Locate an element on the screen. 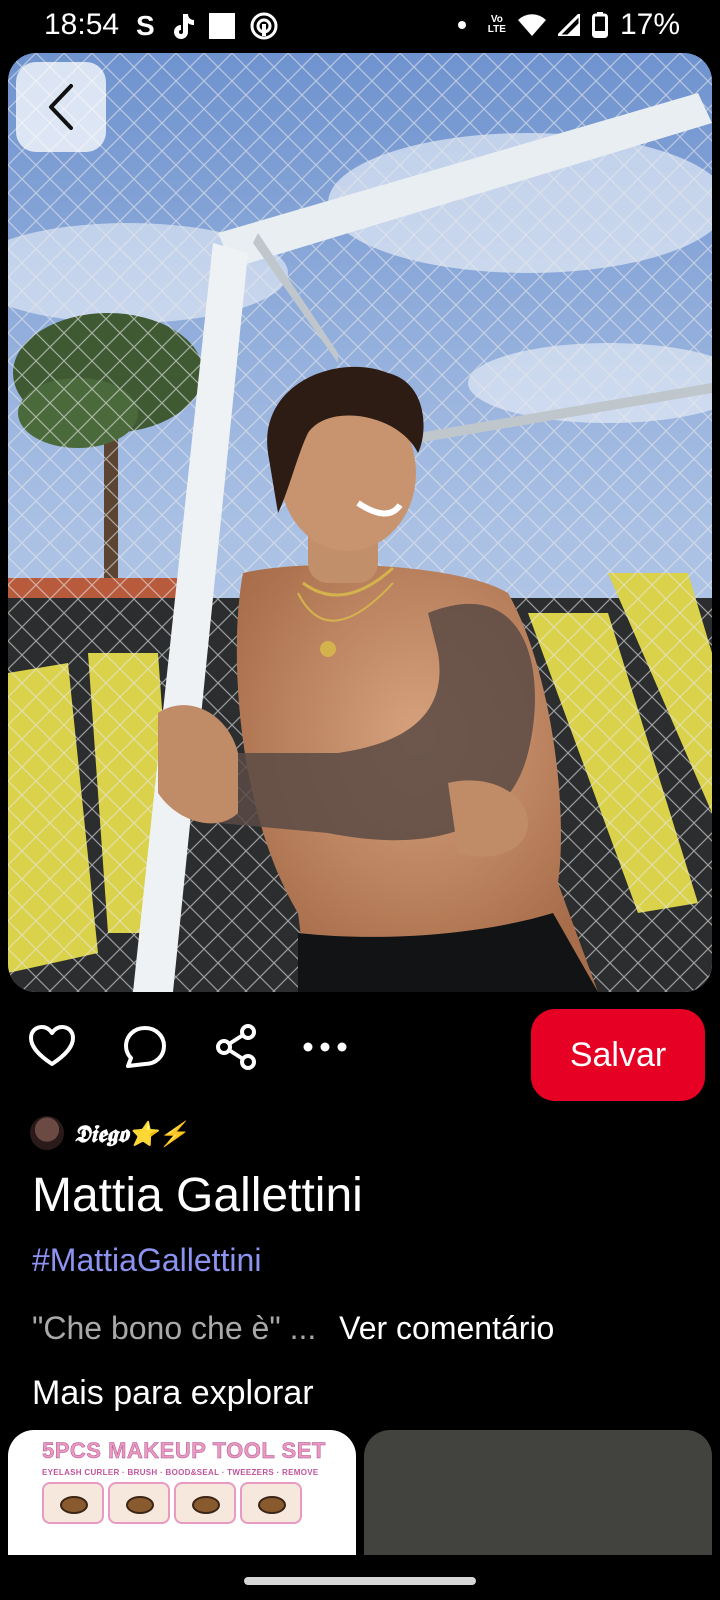 This screenshot has width=720, height=1600. wifi-icon is located at coordinates (531, 25).